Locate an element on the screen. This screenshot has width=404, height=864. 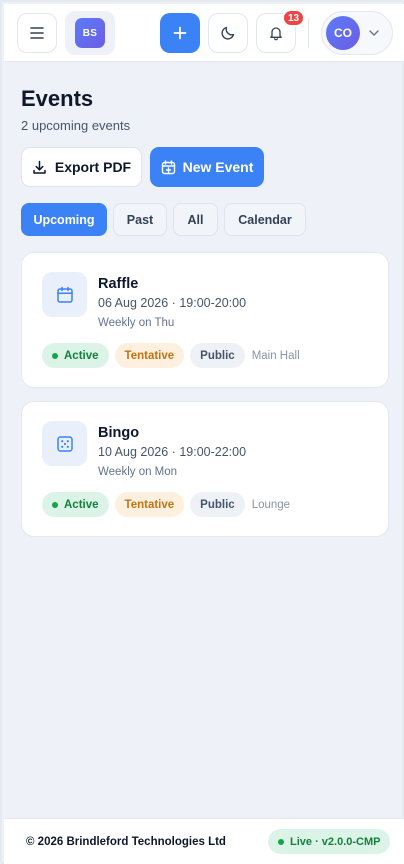
new-event-button: New Event is located at coordinates (207, 167).